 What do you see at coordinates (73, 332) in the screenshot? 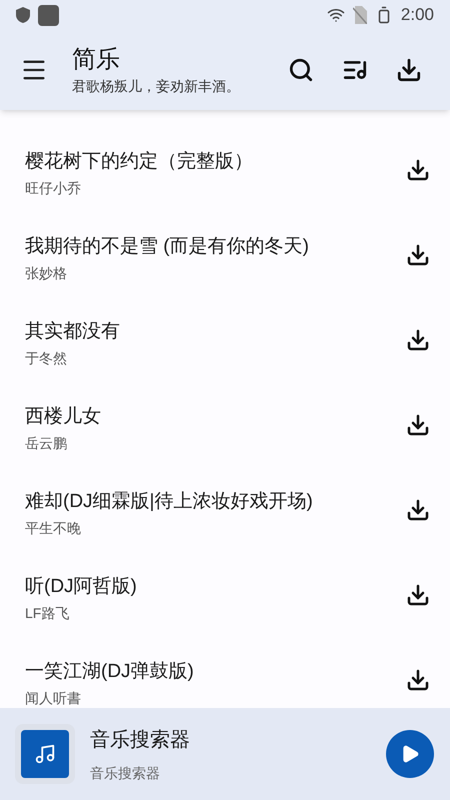
I see `song-title: 其实都没有` at bounding box center [73, 332].